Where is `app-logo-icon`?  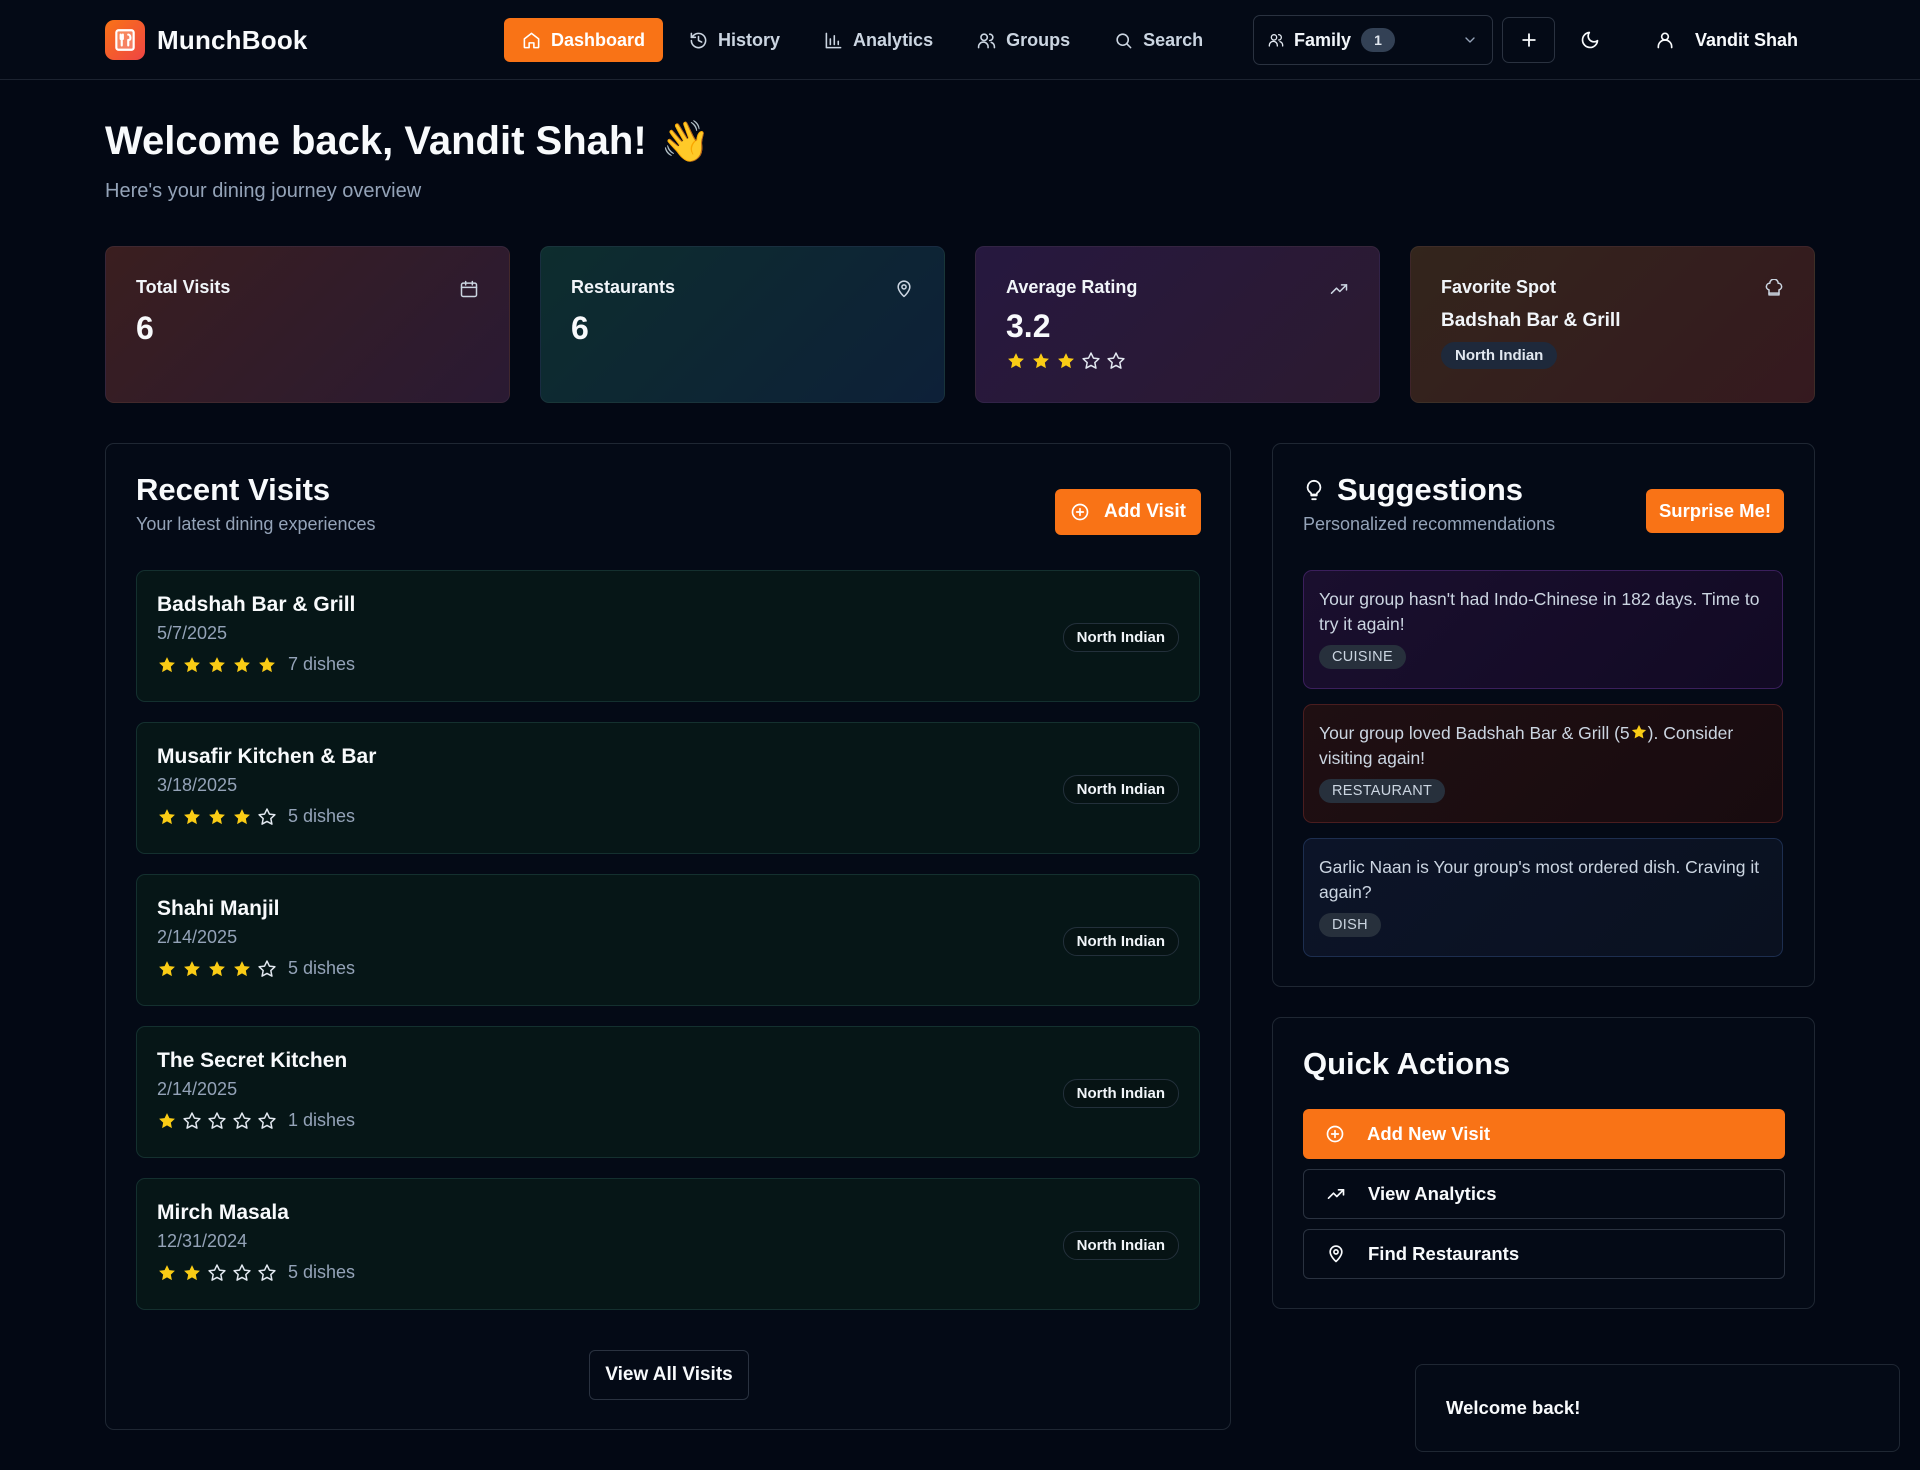 app-logo-icon is located at coordinates (125, 40).